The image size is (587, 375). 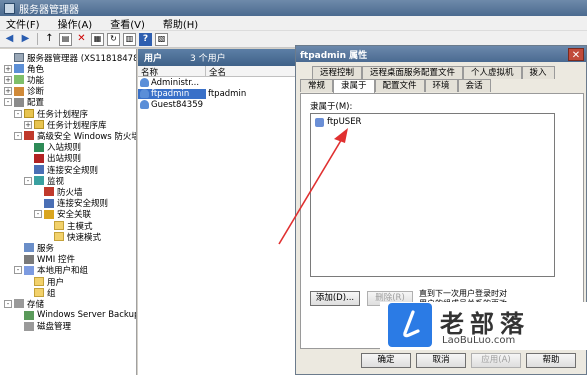 I want to click on tree-node: 用户, so click(x=44, y=282).